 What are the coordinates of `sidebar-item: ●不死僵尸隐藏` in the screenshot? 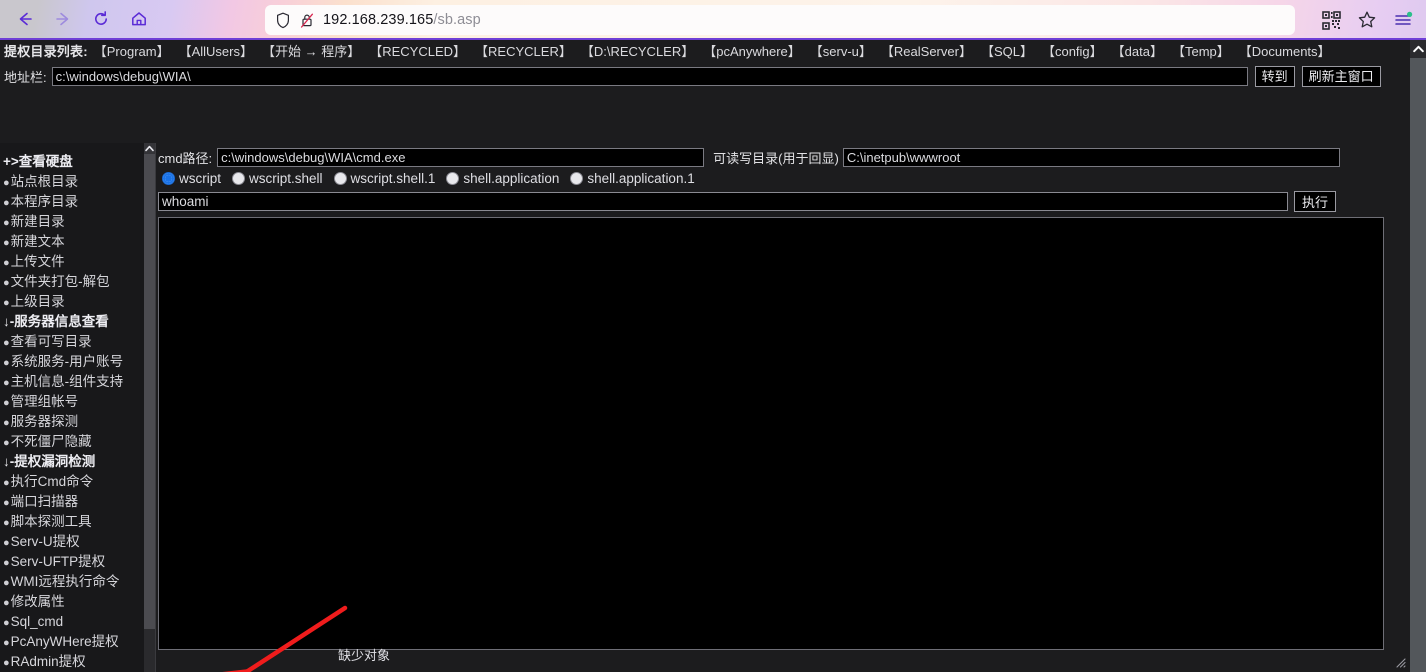 It's located at (77, 442).